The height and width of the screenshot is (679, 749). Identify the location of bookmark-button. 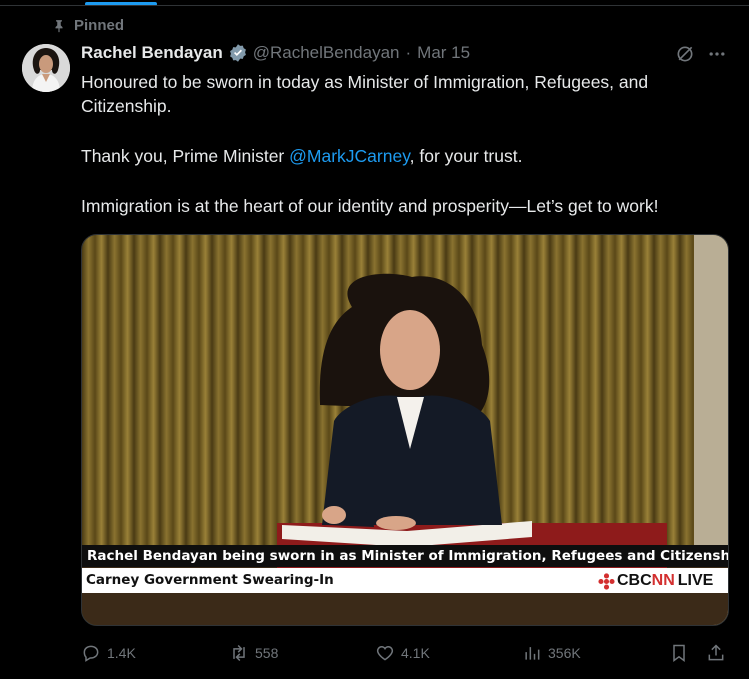
(679, 653).